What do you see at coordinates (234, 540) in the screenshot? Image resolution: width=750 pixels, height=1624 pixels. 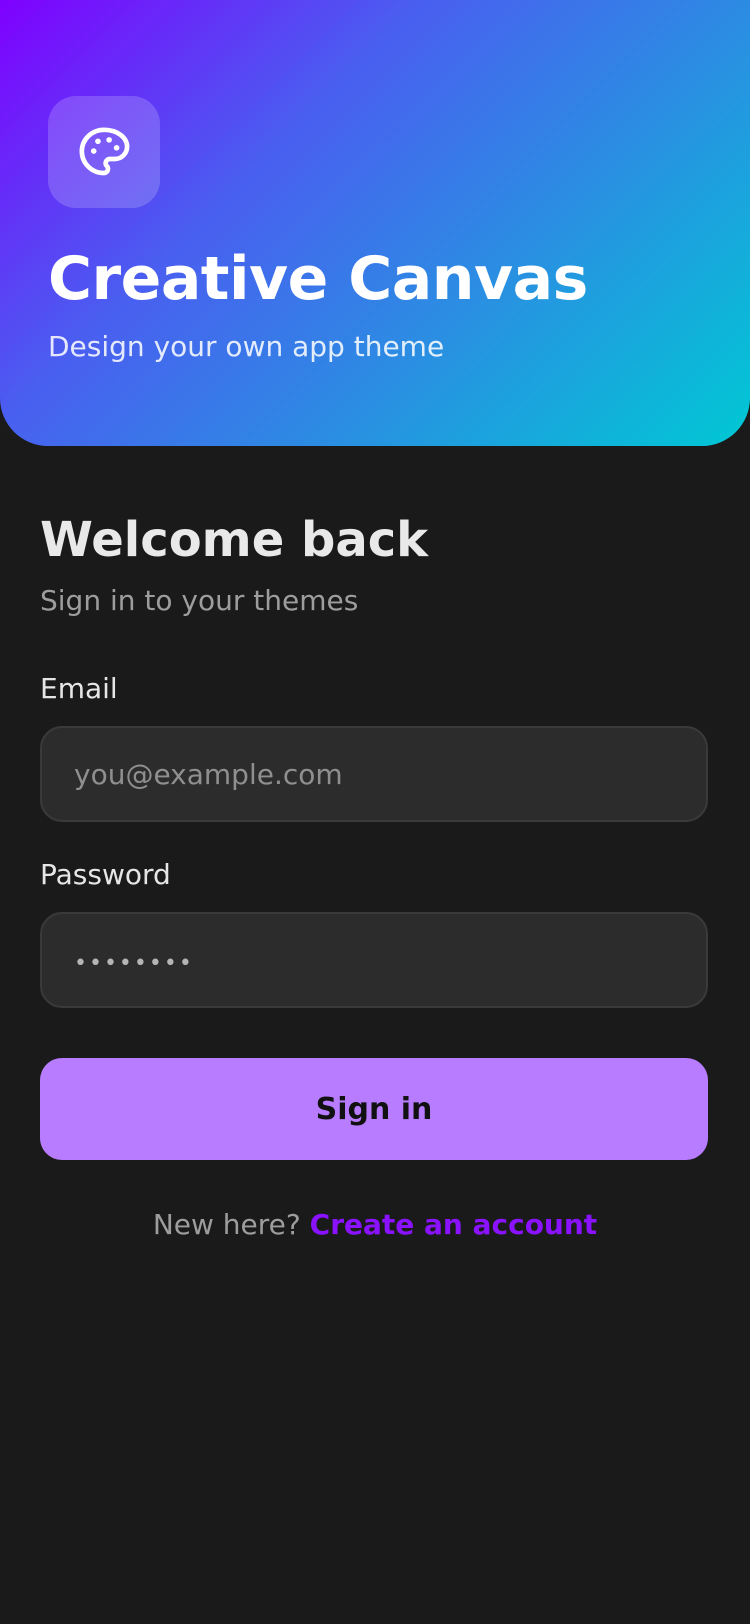 I see `welcome-heading: Welcome back` at bounding box center [234, 540].